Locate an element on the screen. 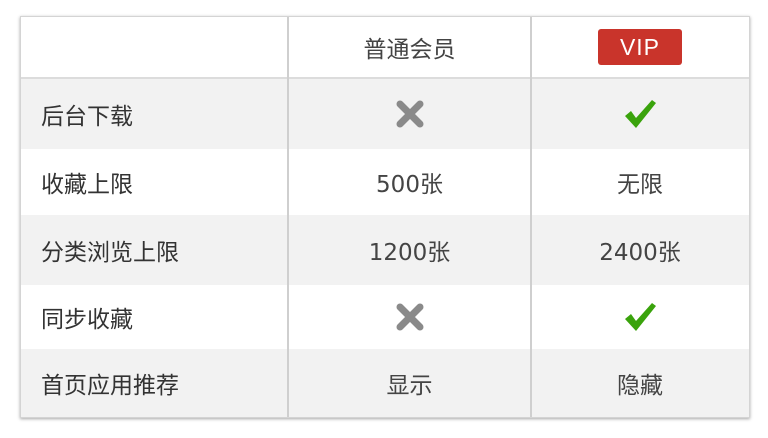 The image size is (768, 438). table-header-row: 普通会员 VIP is located at coordinates (385, 47).